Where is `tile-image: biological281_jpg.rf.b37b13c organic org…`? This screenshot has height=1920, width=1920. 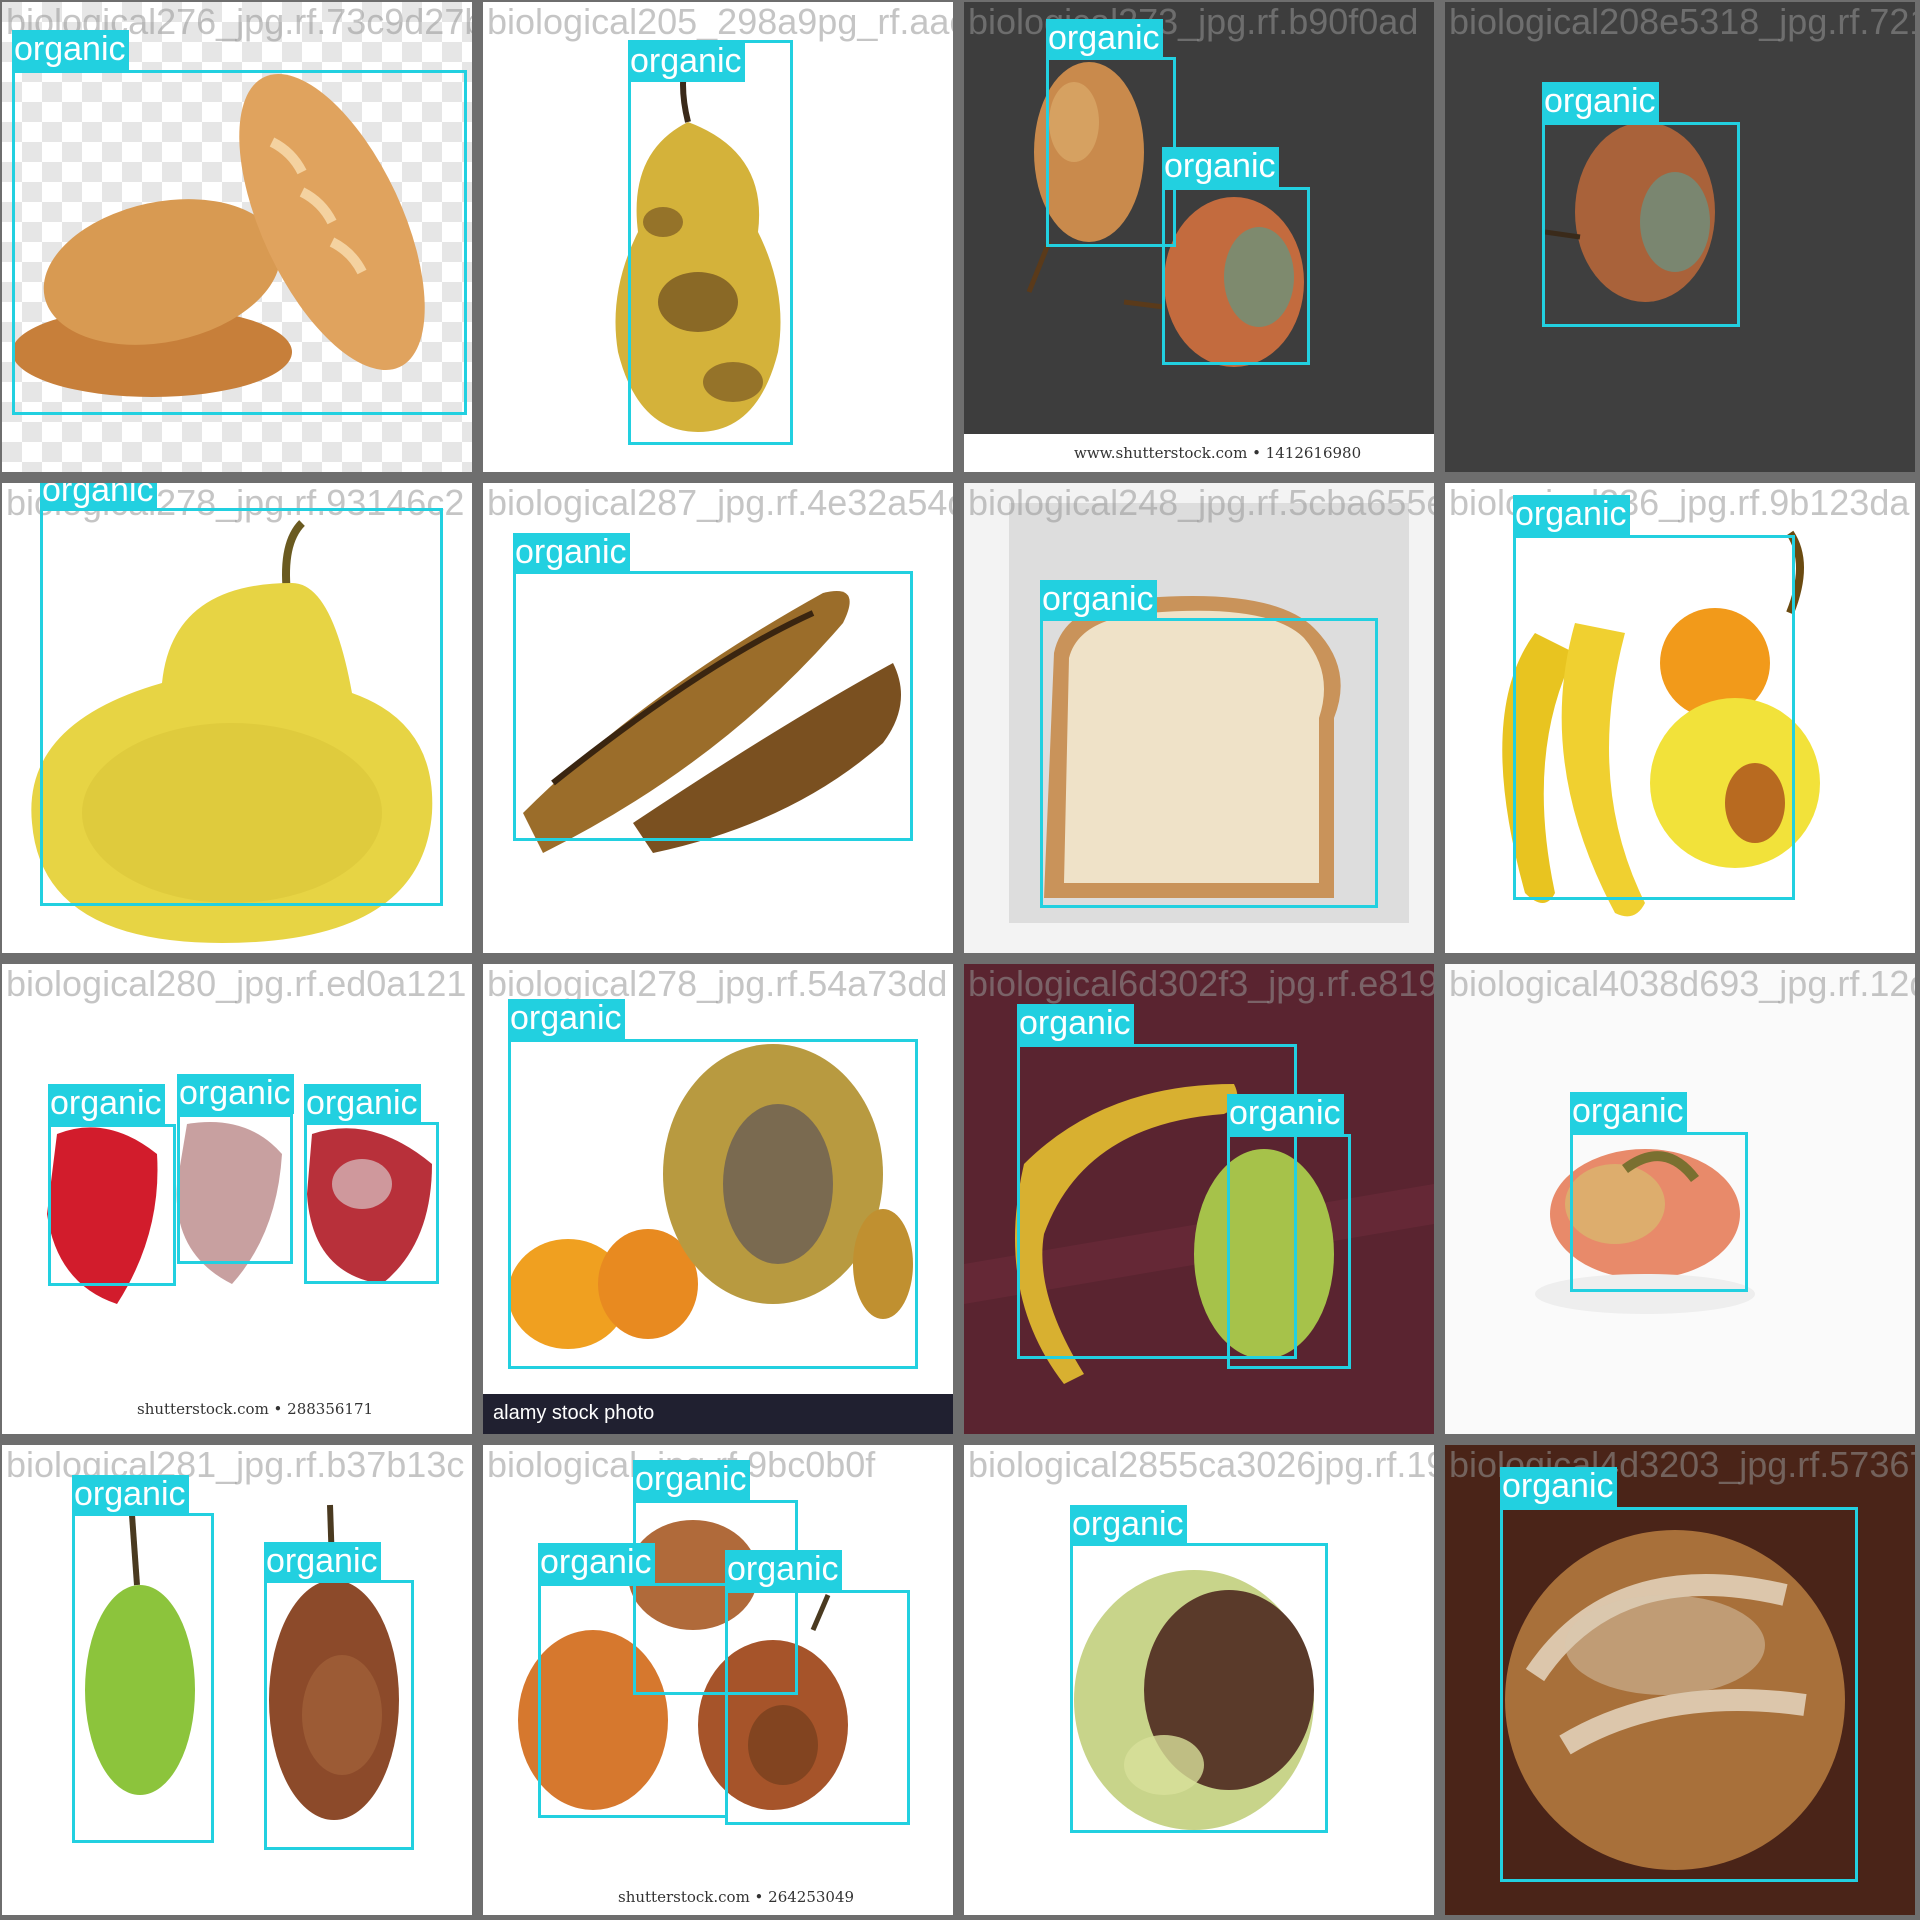
tile-image: biological281_jpg.rf.b37b13c organic org… is located at coordinates (237, 1680).